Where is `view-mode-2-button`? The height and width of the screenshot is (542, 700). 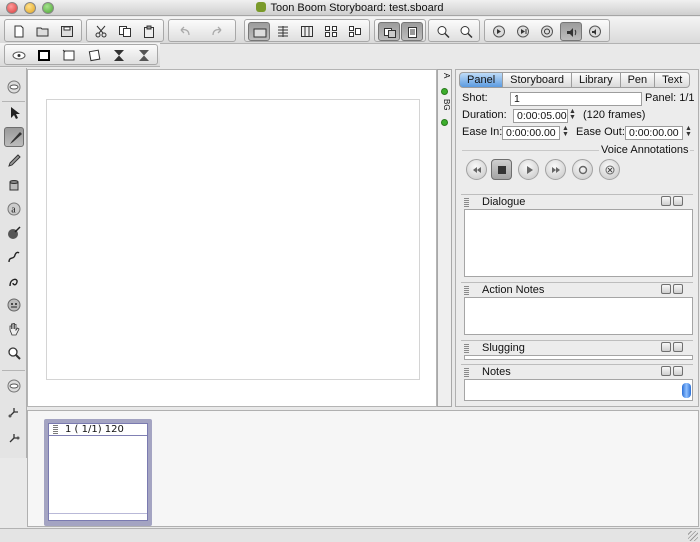
view-mode-2-button is located at coordinates (283, 31).